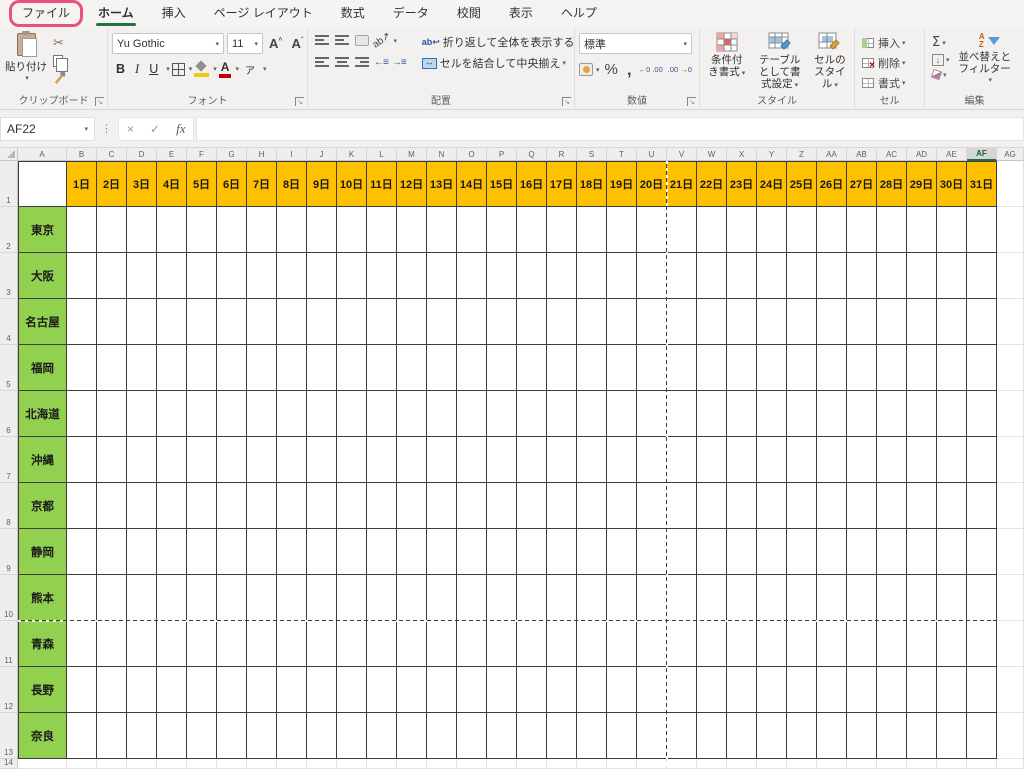 The image size is (1024, 769). I want to click on increase-decimal-button: ←0 .00, so click(651, 69).